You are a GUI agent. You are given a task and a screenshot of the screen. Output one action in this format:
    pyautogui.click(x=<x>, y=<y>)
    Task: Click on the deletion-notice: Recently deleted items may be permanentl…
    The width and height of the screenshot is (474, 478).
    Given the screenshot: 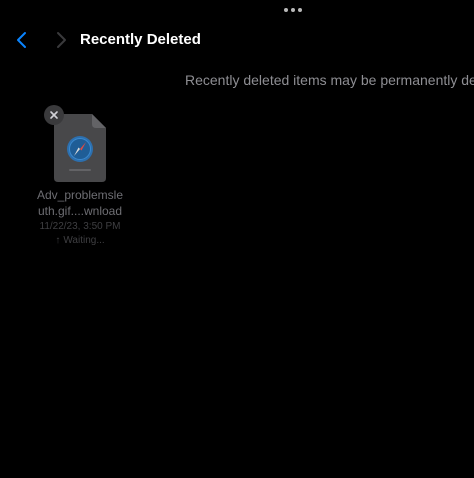 What is the action you would take?
    pyautogui.click(x=329, y=80)
    